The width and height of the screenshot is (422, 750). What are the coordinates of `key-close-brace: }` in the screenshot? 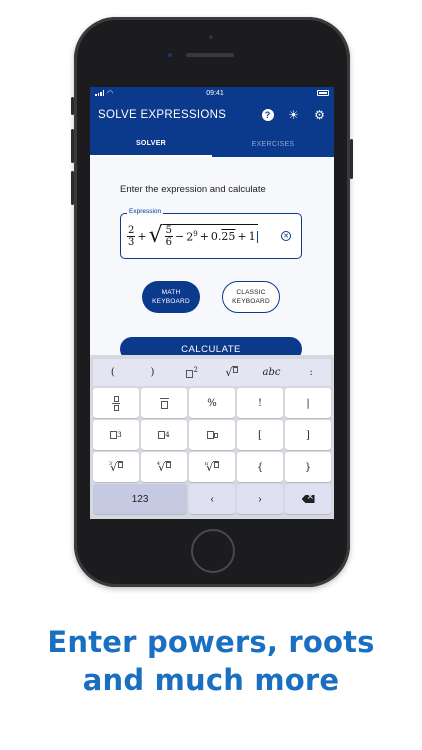 It's located at (308, 467).